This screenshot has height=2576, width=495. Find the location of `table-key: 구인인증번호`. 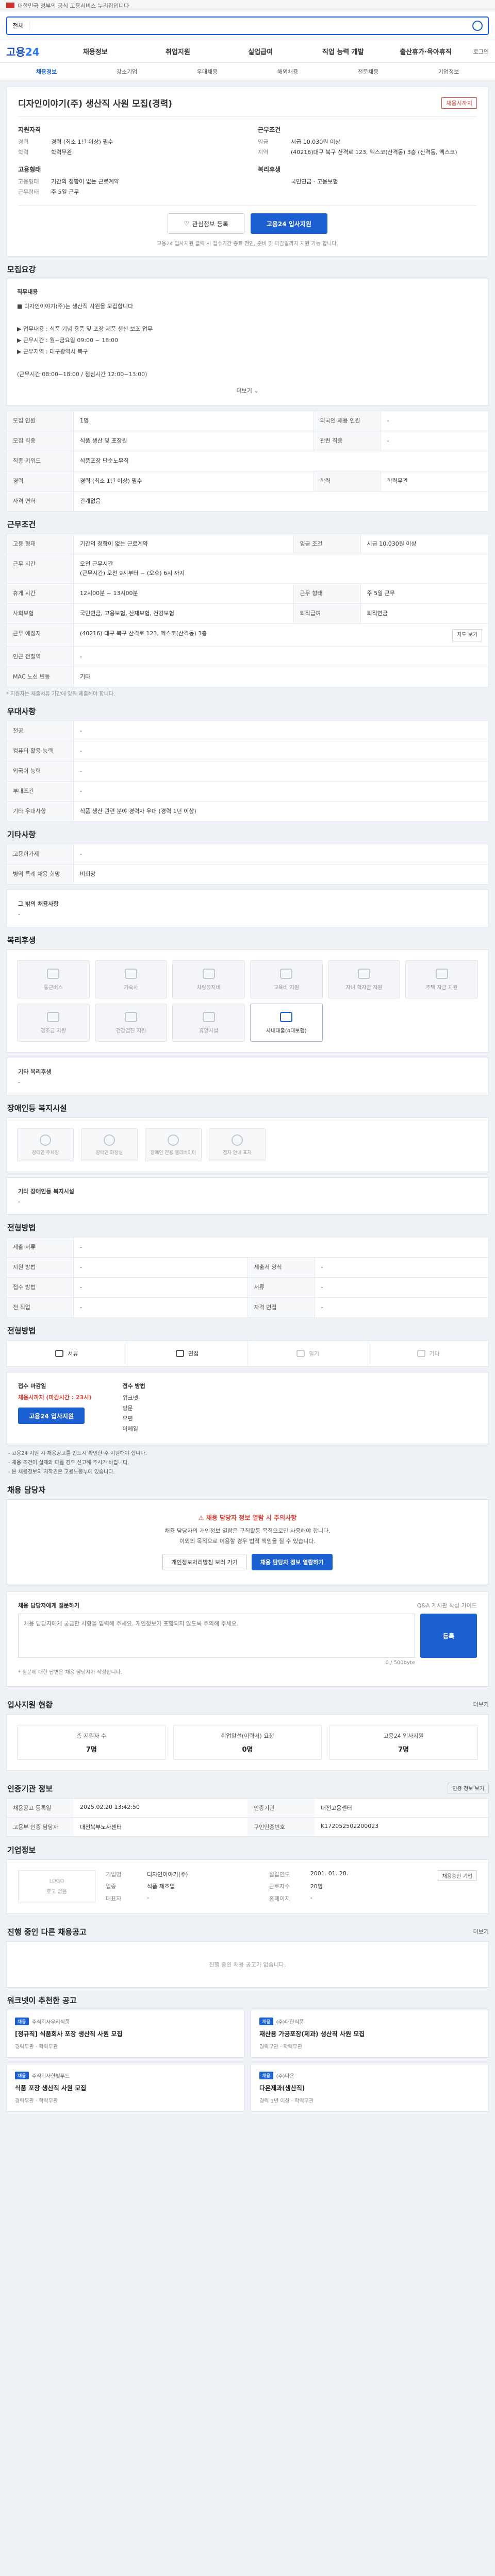

table-key: 구인인증번호 is located at coordinates (281, 1827).